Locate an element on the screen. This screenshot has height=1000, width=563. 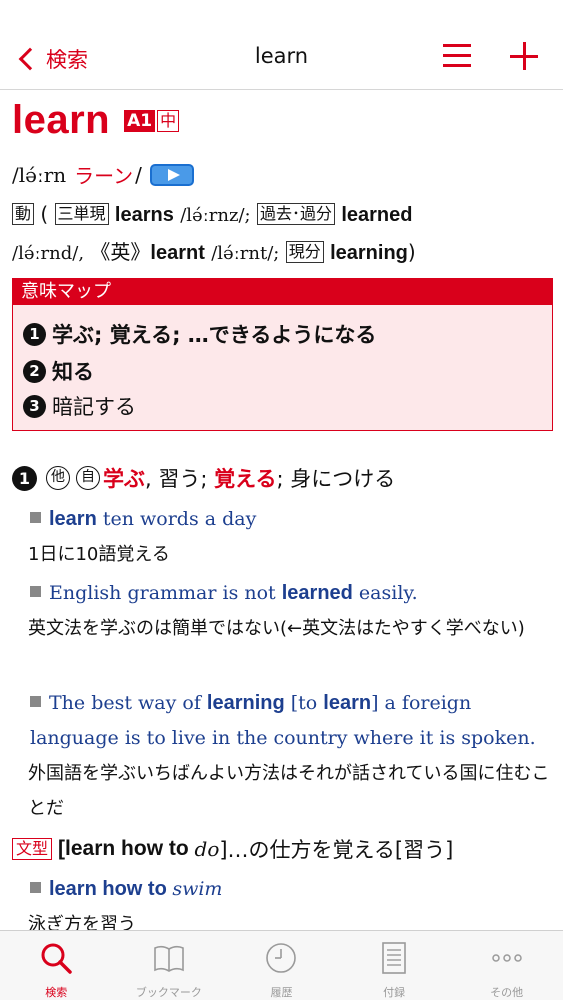
pattern-label: 文型 is located at coordinates (32, 849).